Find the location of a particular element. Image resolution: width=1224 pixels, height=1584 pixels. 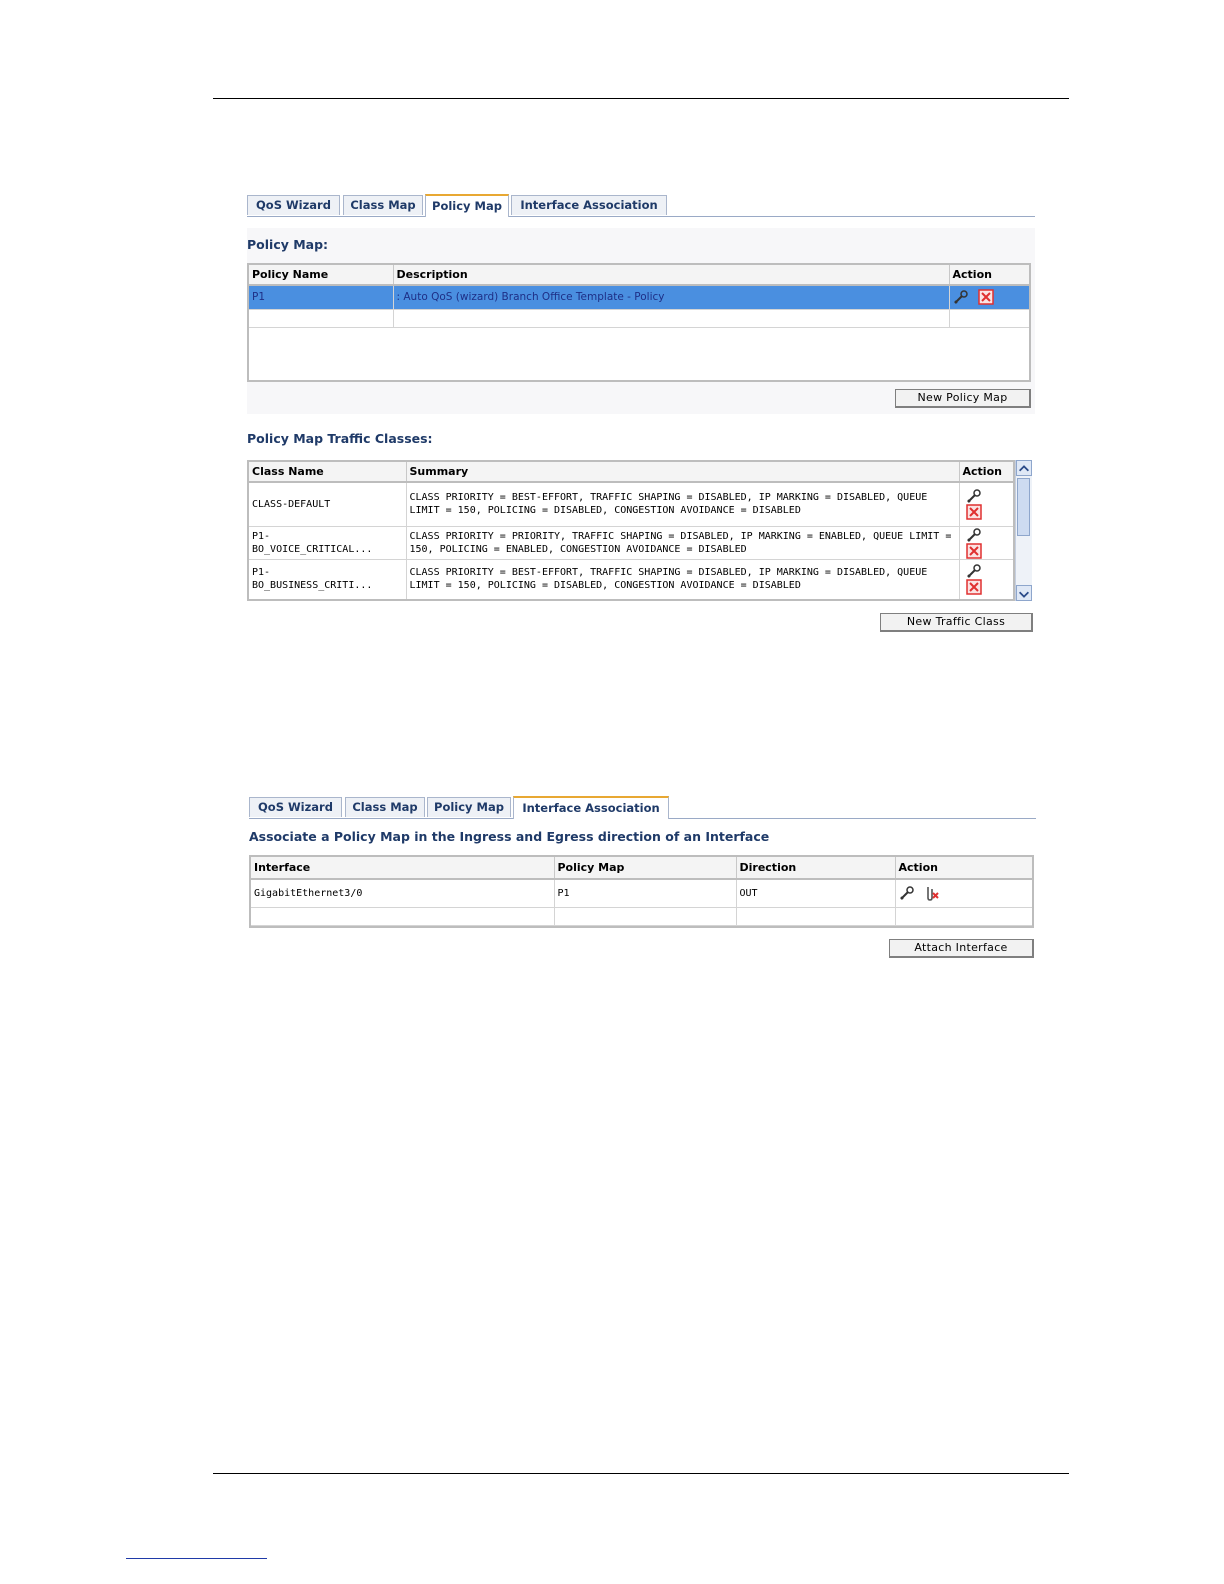

attach-interface-button: Attach Interface is located at coordinates (961, 948).